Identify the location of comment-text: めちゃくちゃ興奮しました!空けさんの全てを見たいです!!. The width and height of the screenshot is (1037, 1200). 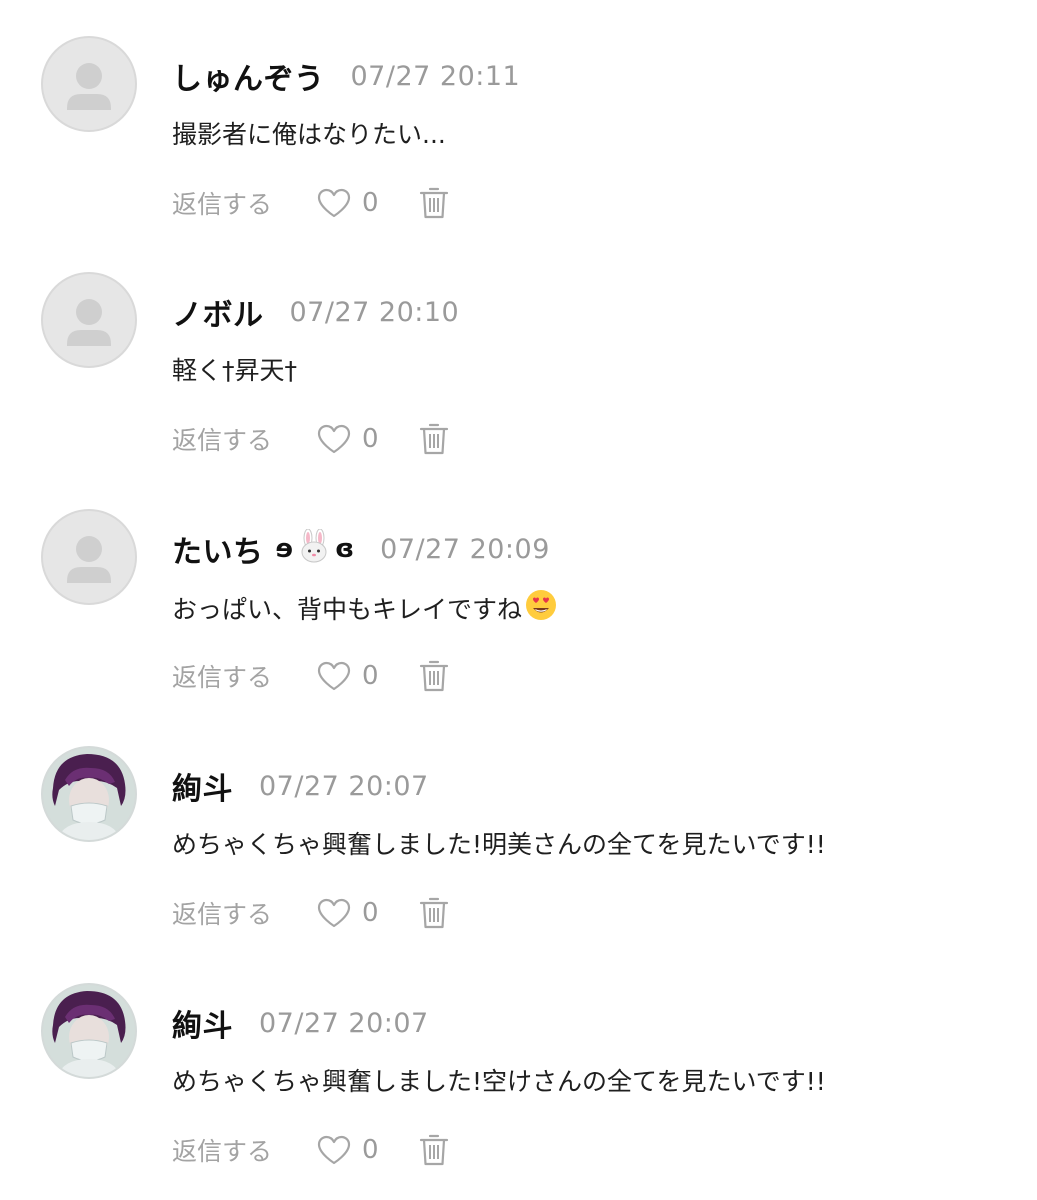
(499, 1080).